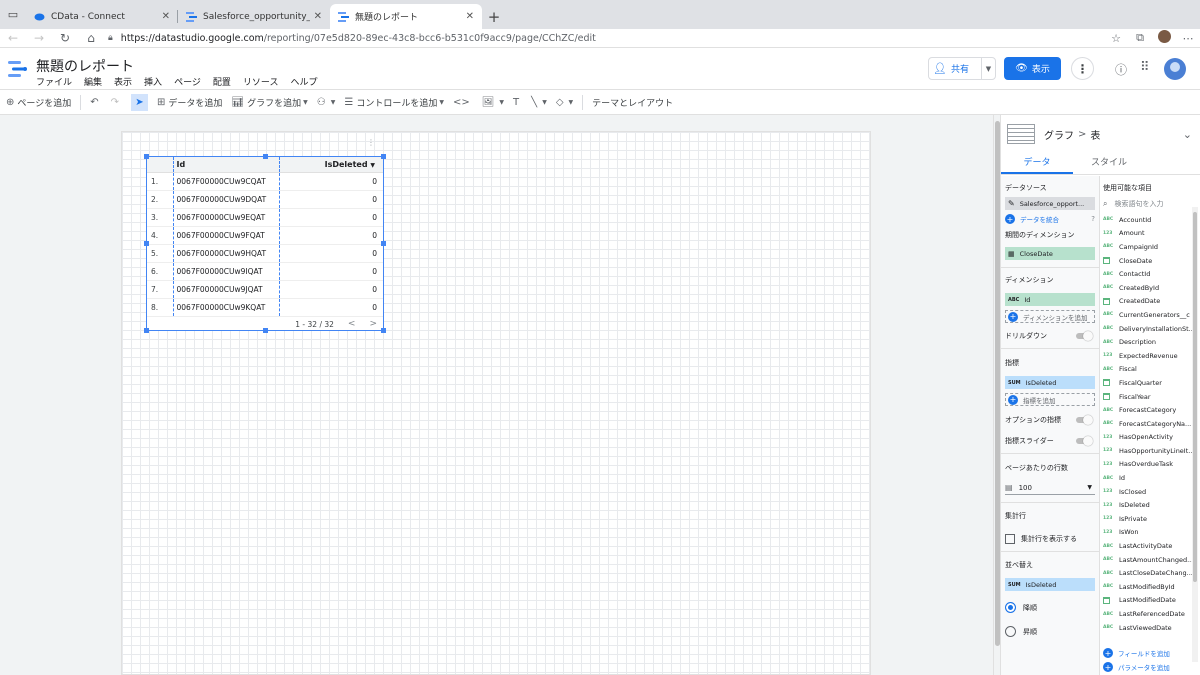 This screenshot has height=675, width=1200. I want to click on menu-resource: リソース, so click(261, 81).